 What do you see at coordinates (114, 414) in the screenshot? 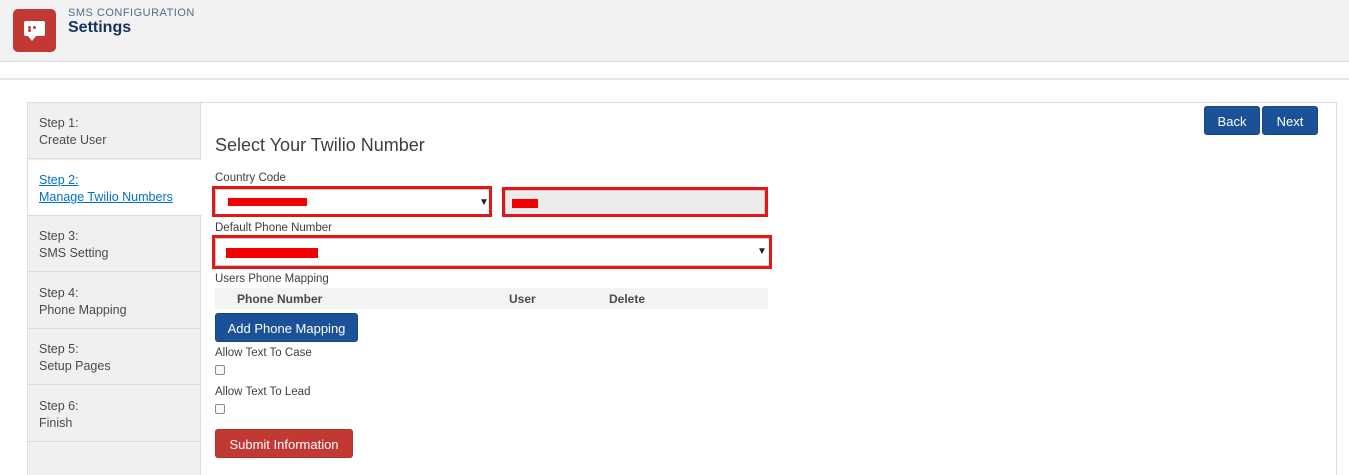
I see `step-finish: Step 6: Finish` at bounding box center [114, 414].